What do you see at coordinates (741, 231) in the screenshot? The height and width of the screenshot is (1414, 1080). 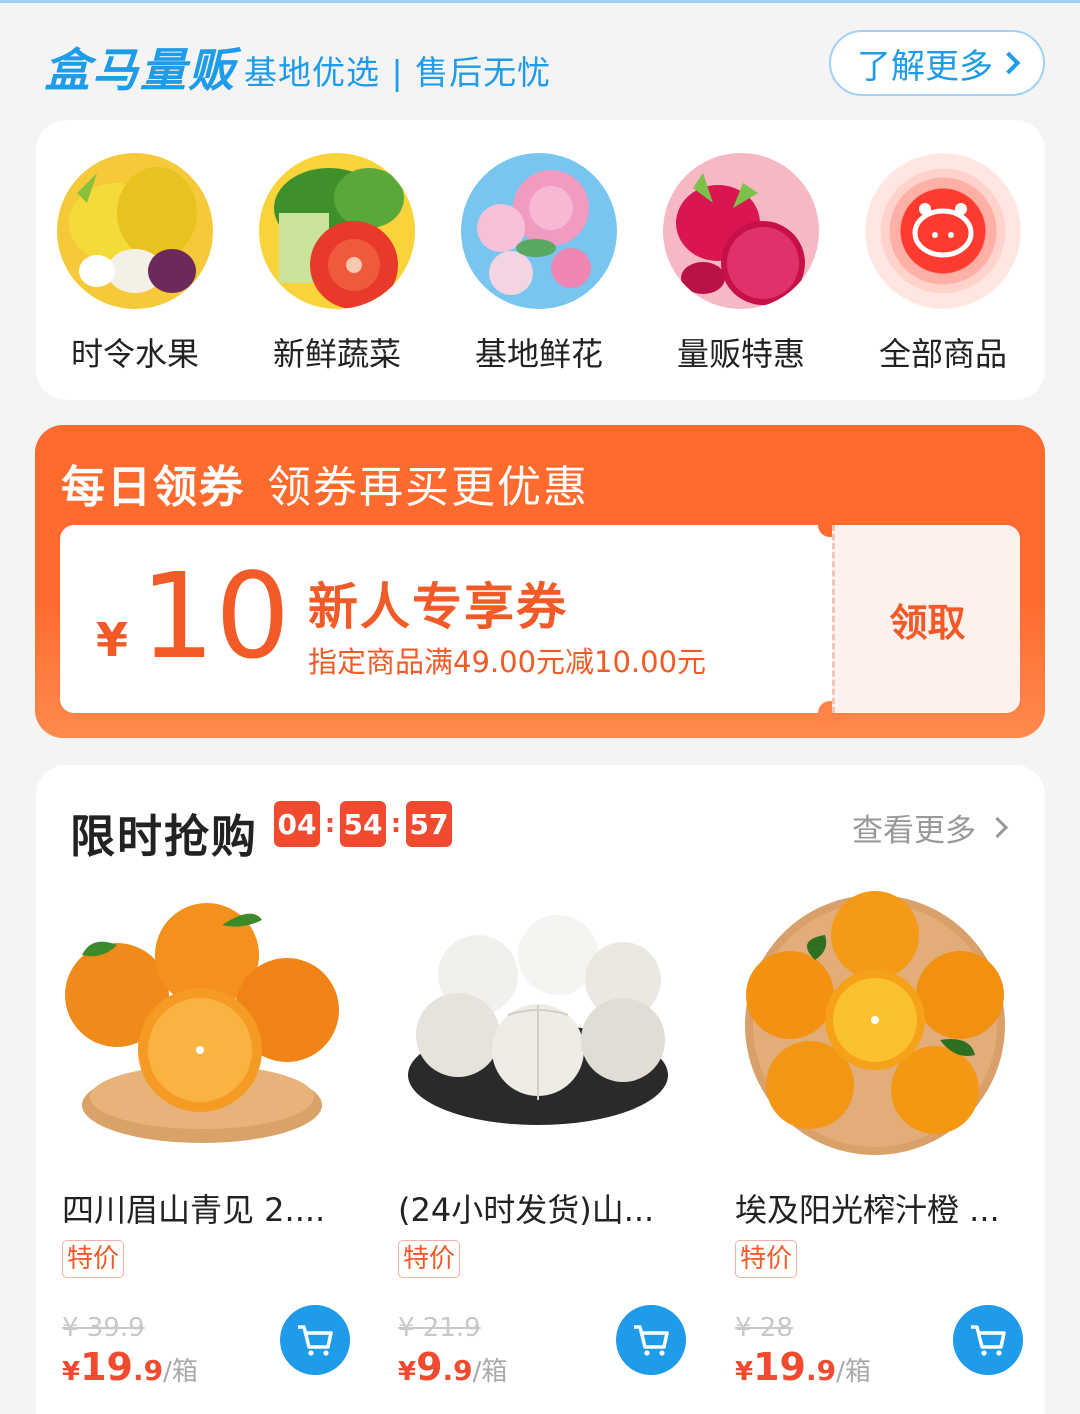 I see `dragon-fruit-icon` at bounding box center [741, 231].